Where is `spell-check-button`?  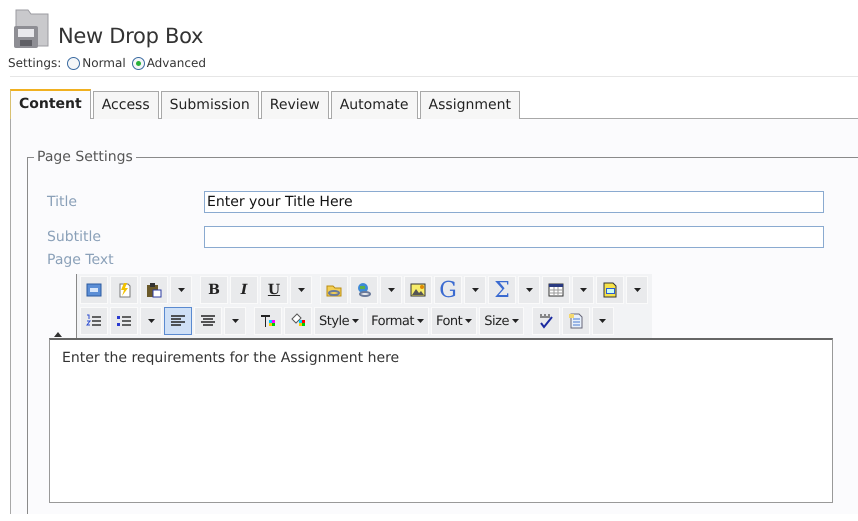
spell-check-button is located at coordinates (546, 321).